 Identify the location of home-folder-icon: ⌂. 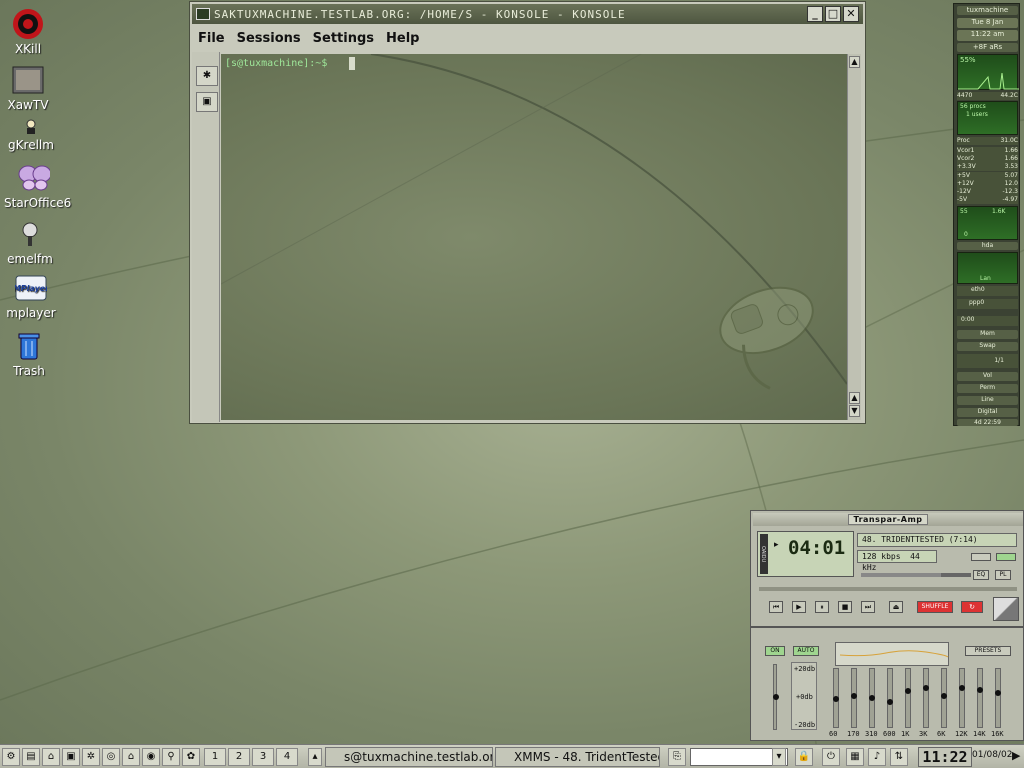
(51, 757).